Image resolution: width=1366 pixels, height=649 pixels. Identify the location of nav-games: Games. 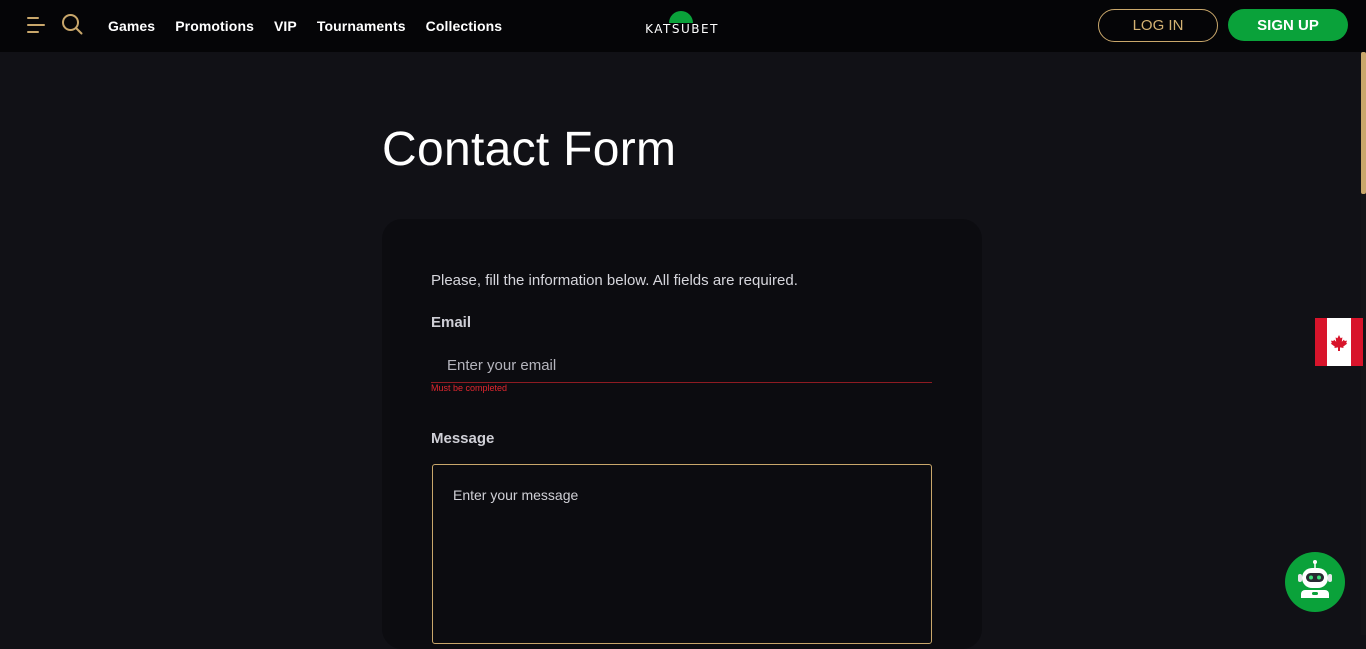
(131, 26).